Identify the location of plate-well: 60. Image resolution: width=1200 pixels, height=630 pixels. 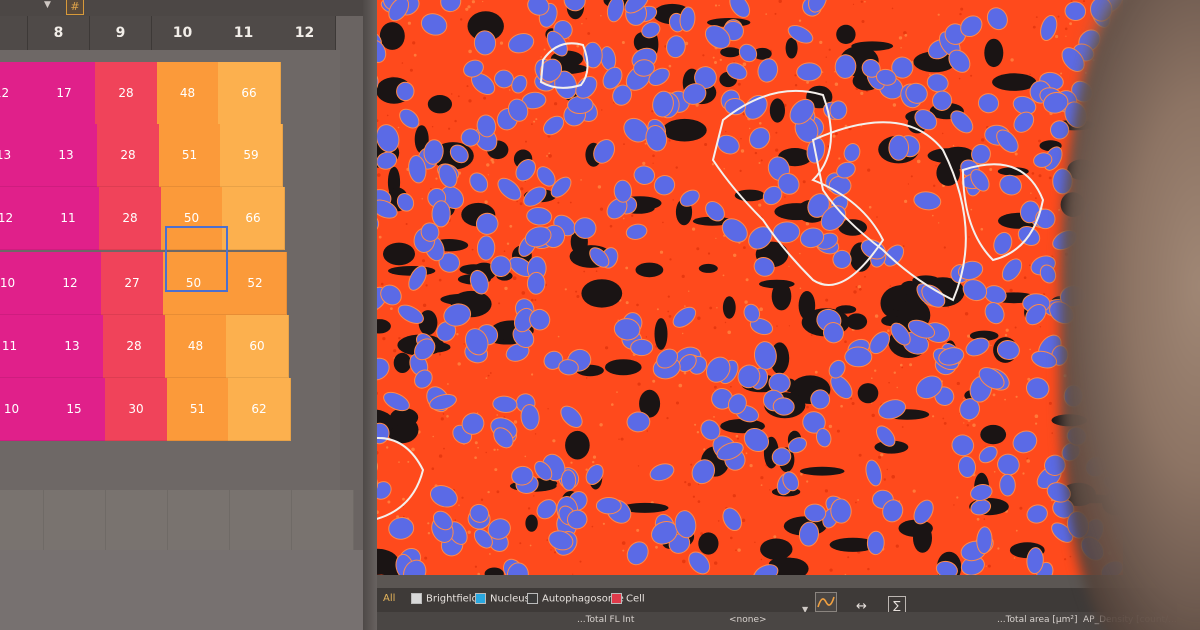
(257, 346).